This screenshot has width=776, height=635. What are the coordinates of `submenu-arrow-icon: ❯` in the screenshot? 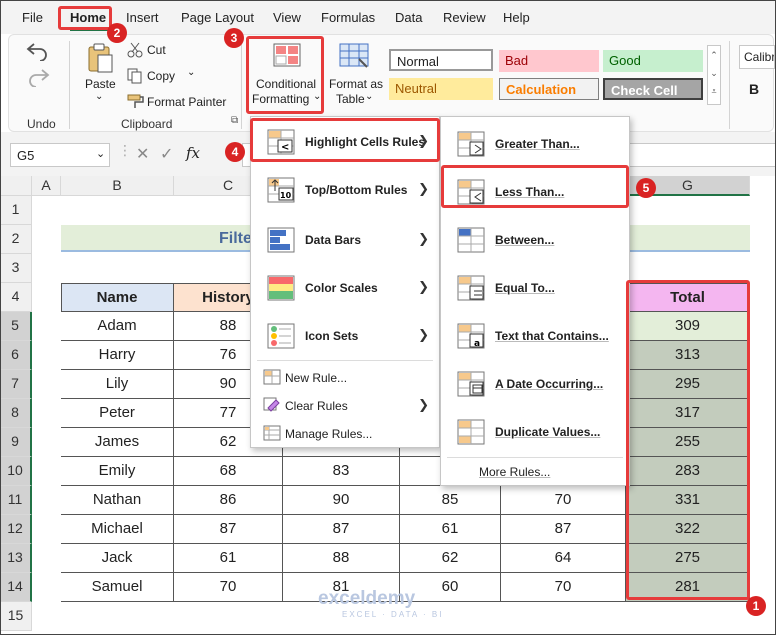 It's located at (423, 238).